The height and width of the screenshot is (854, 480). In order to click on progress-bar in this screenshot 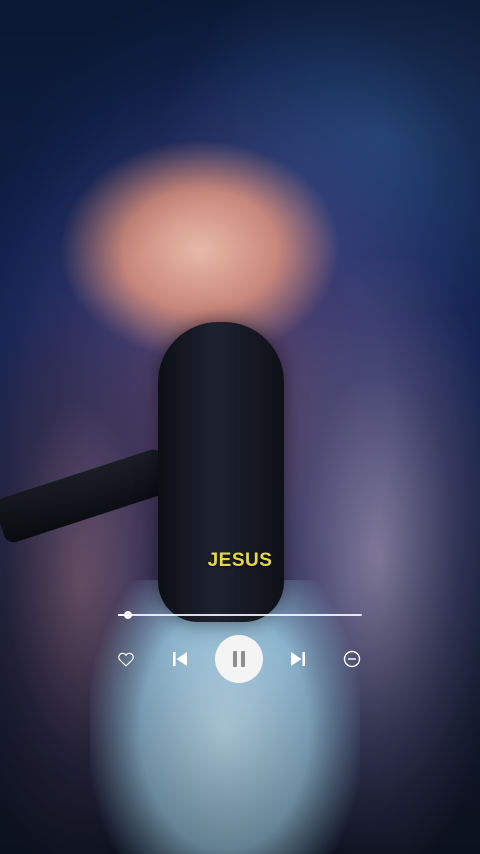, I will do `click(240, 615)`.